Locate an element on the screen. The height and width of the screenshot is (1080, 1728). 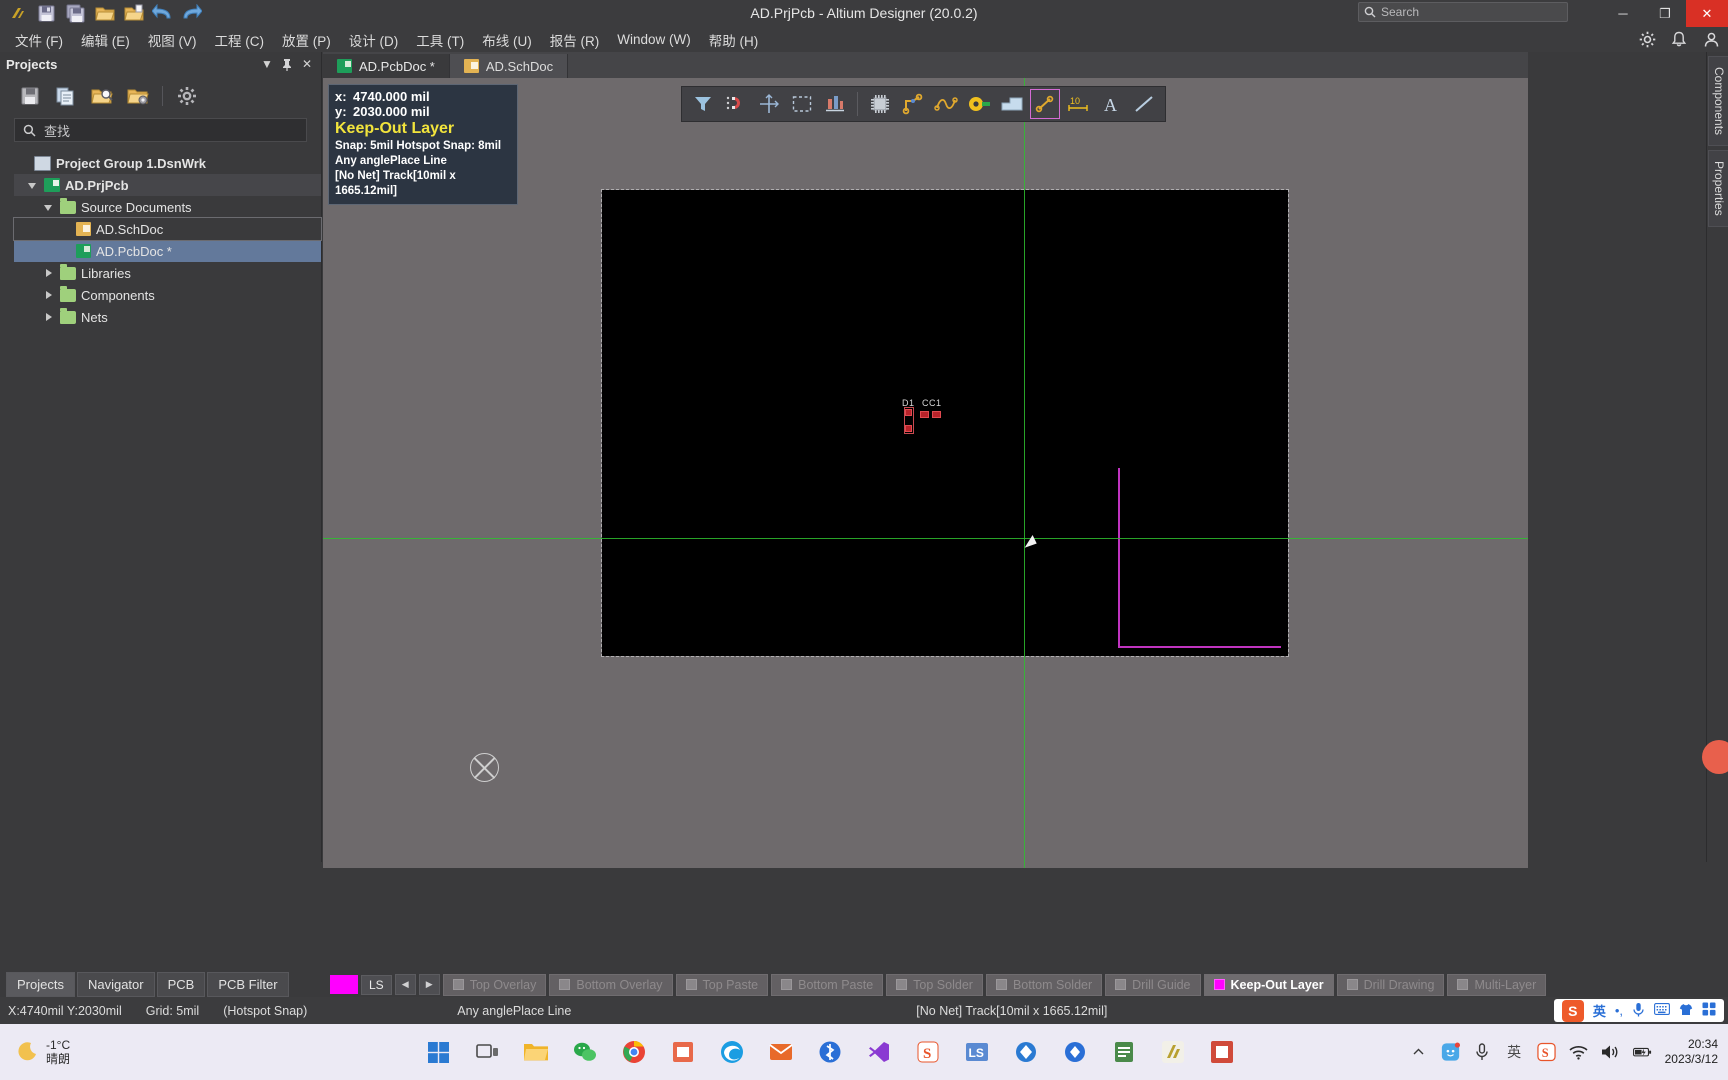
layer-tab-bottom-paste: Bottom Paste is located at coordinates (827, 984).